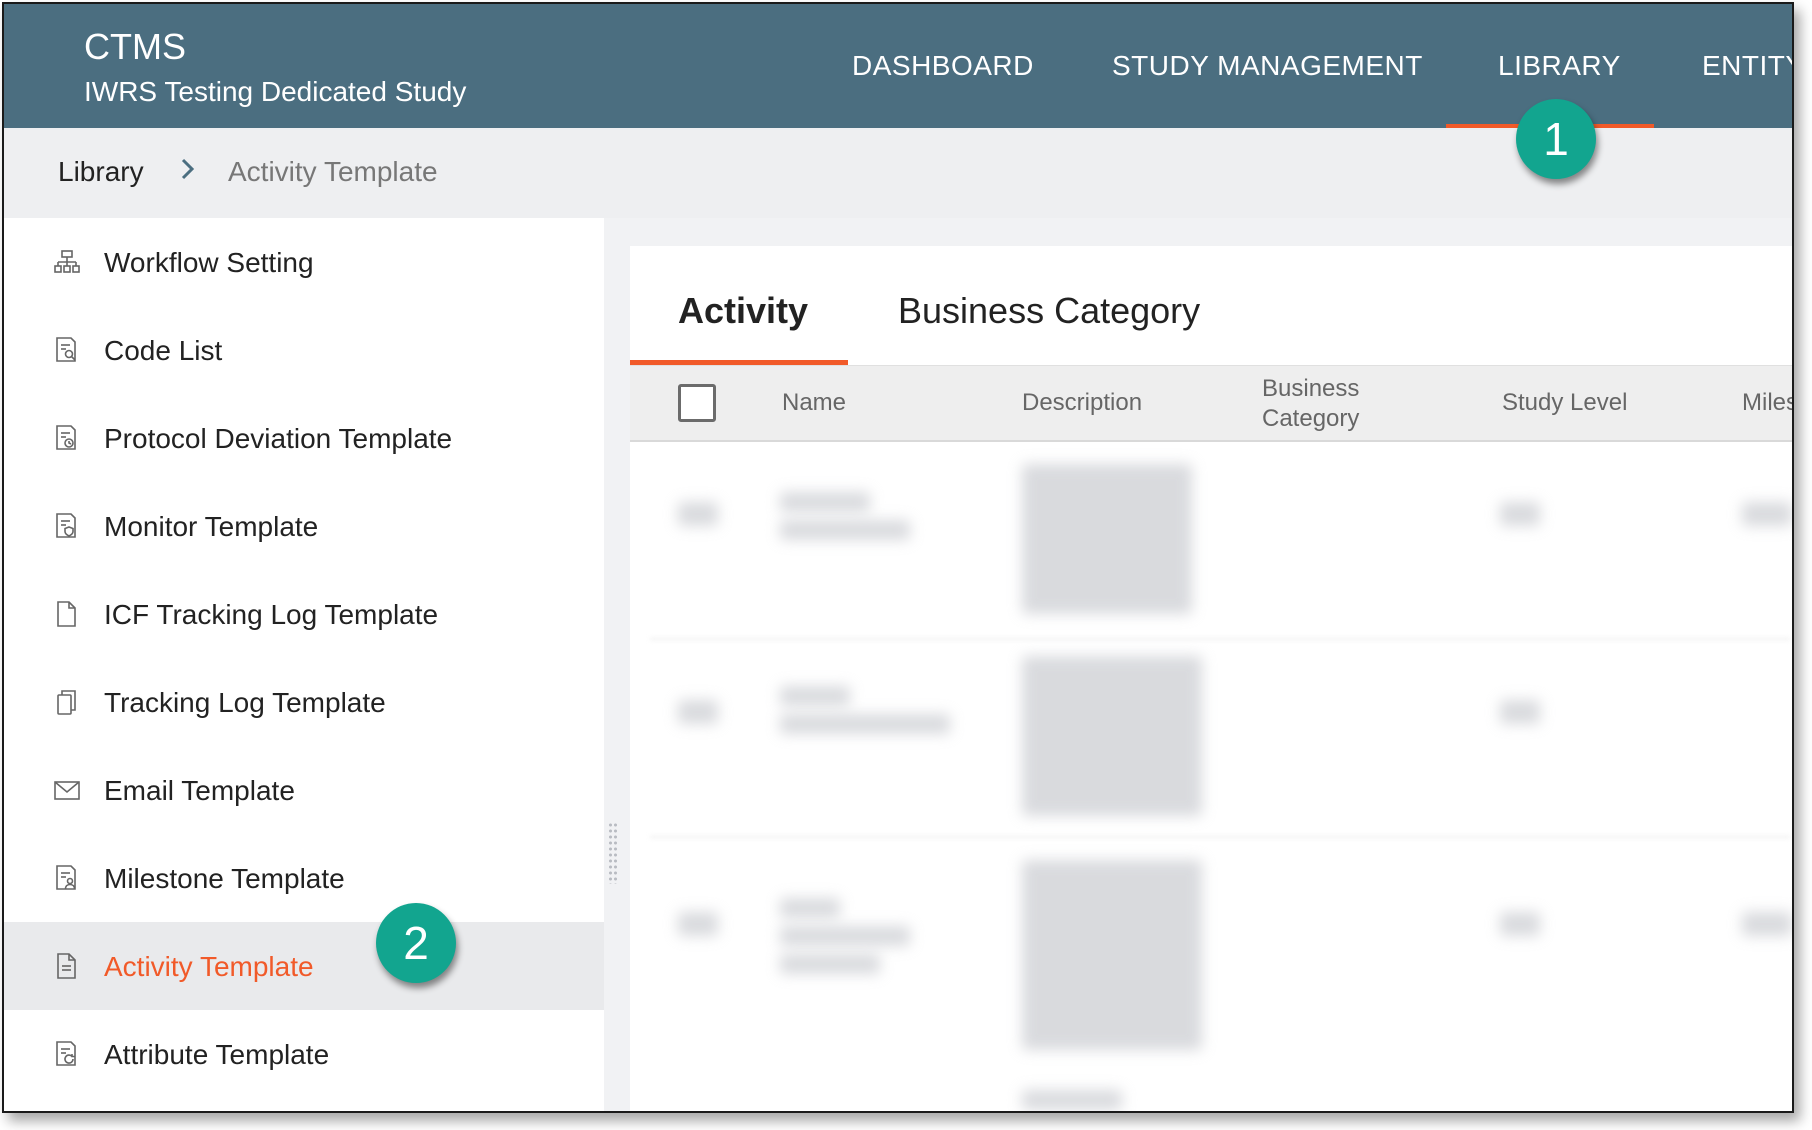 Image resolution: width=1812 pixels, height=1130 pixels. What do you see at coordinates (275, 91) in the screenshot?
I see `study-name: IWRS Testing Dedicated Study` at bounding box center [275, 91].